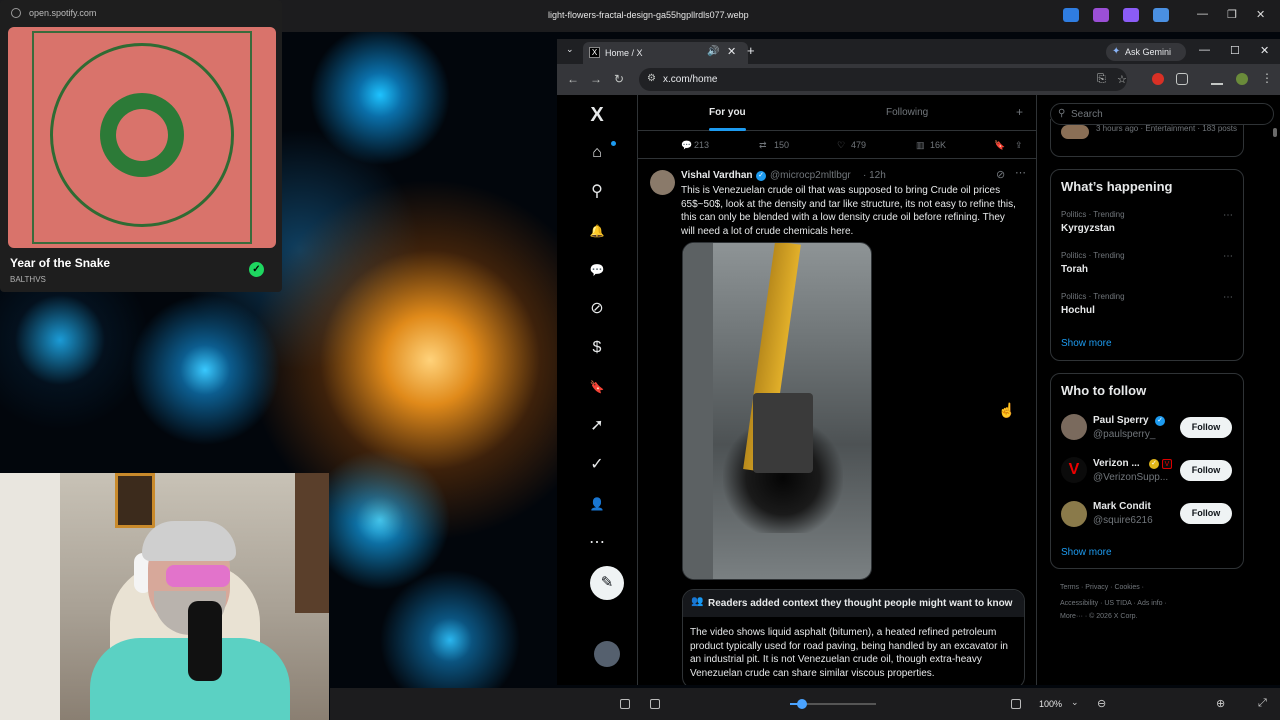 This screenshot has height=720, width=1280. What do you see at coordinates (1262, 703) in the screenshot?
I see `fullscreen-icon: ⤢` at bounding box center [1262, 703].